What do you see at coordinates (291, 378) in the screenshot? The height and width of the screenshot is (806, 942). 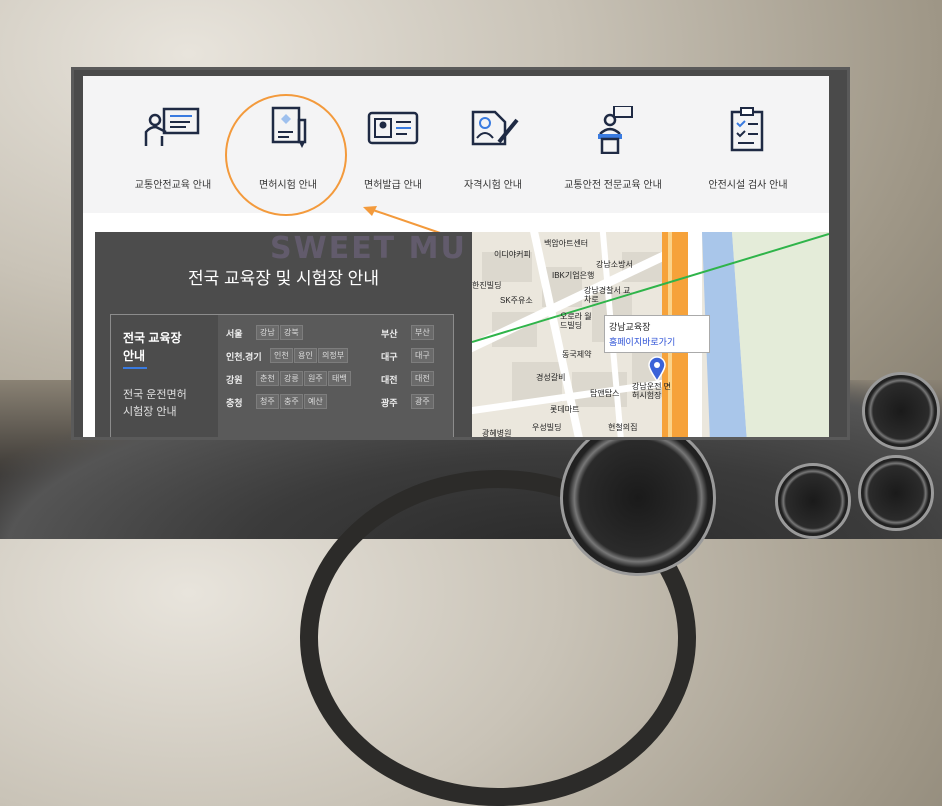 I see `region-chip: 강릉` at bounding box center [291, 378].